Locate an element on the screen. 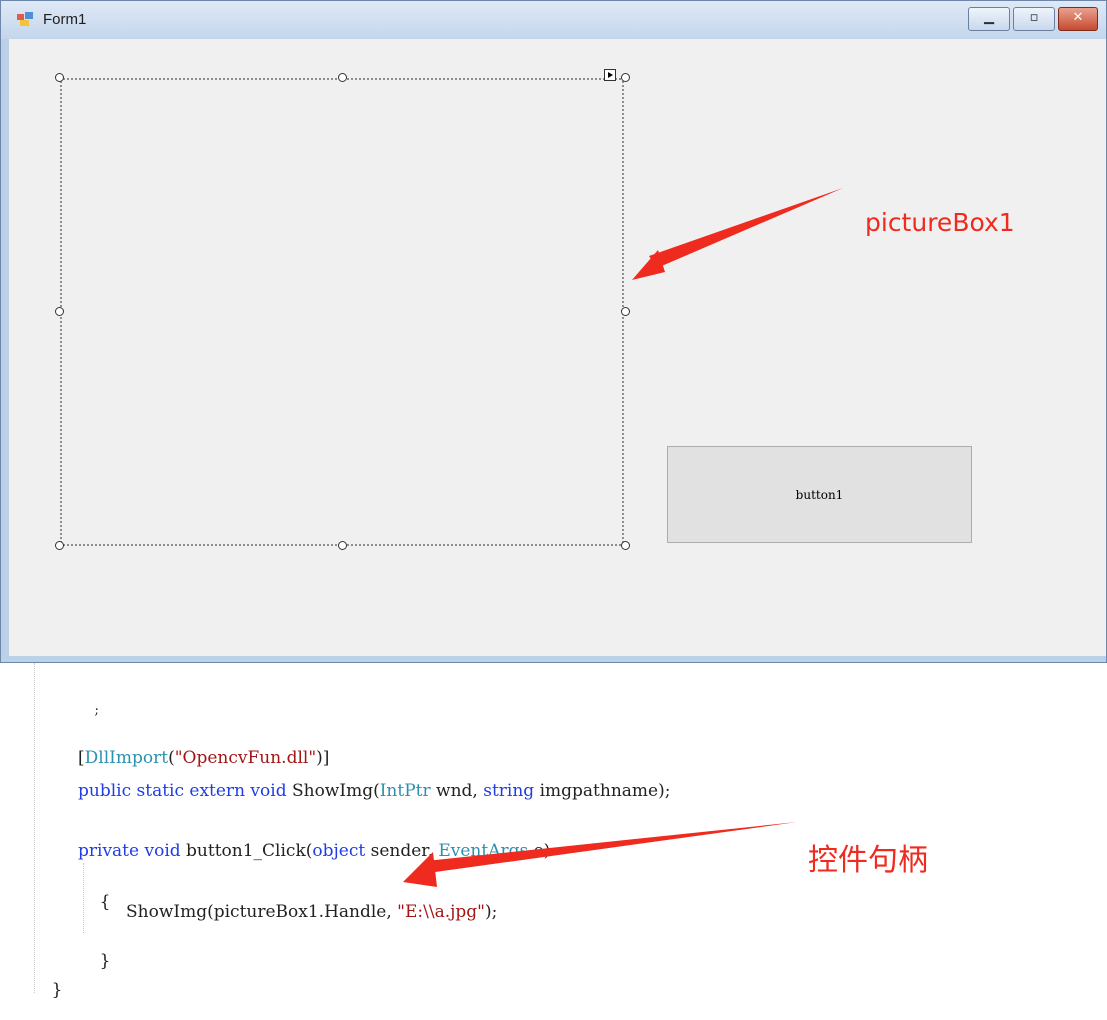  minimize-icon: ▁ is located at coordinates (989, 17).